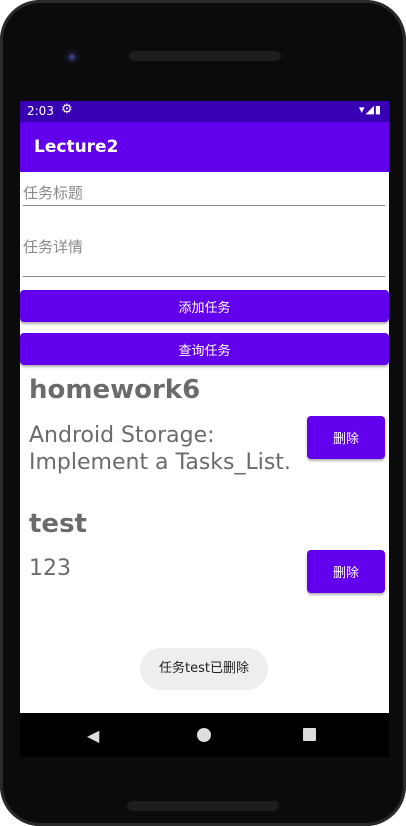  What do you see at coordinates (204, 554) in the screenshot?
I see `task-item: test 123 删除` at bounding box center [204, 554].